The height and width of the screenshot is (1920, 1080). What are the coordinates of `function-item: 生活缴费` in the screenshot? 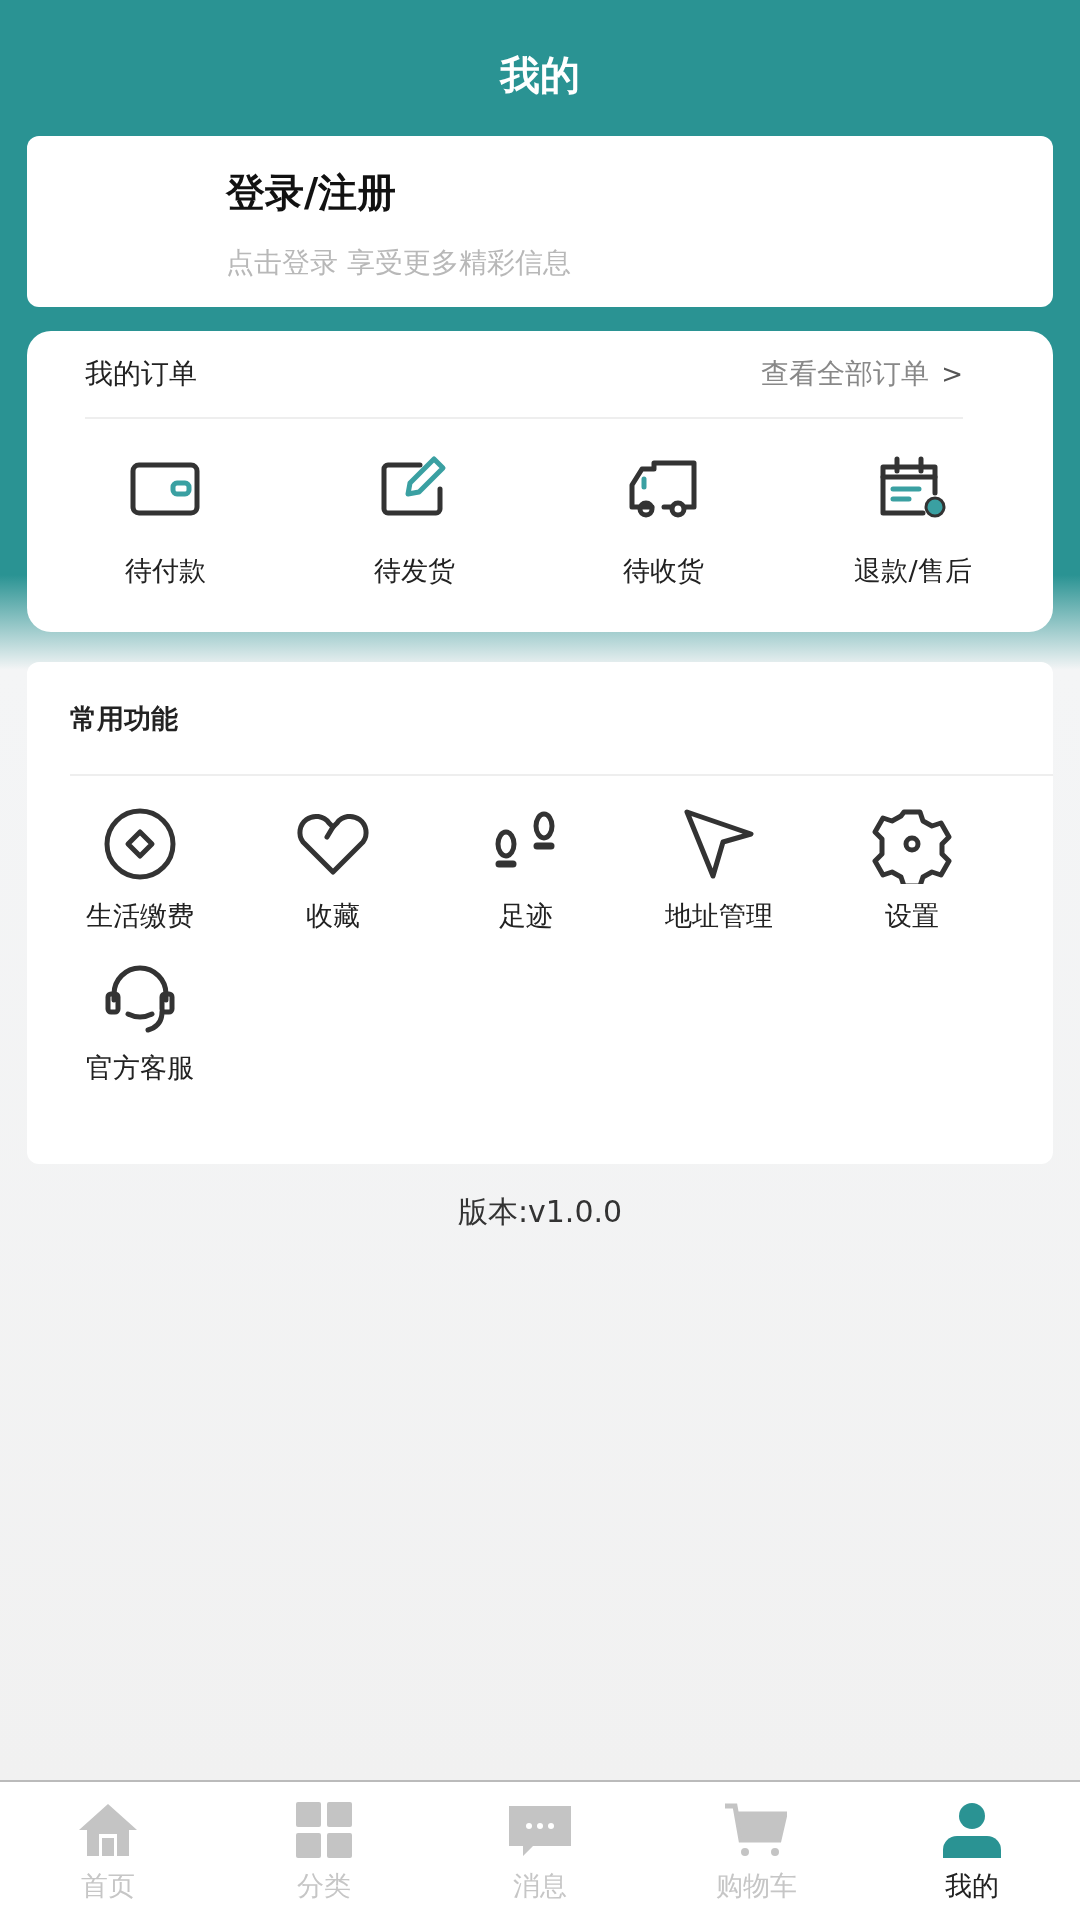 It's located at (139, 869).